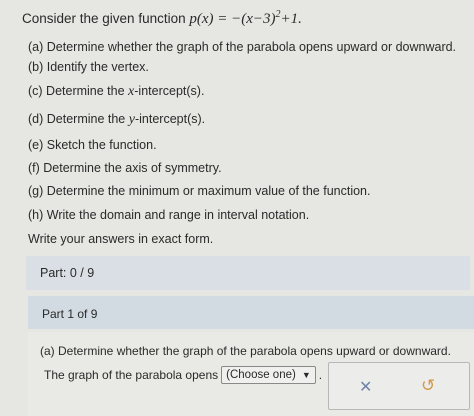  What do you see at coordinates (92, 145) in the screenshot?
I see `task-e: (e) Sketch the function.` at bounding box center [92, 145].